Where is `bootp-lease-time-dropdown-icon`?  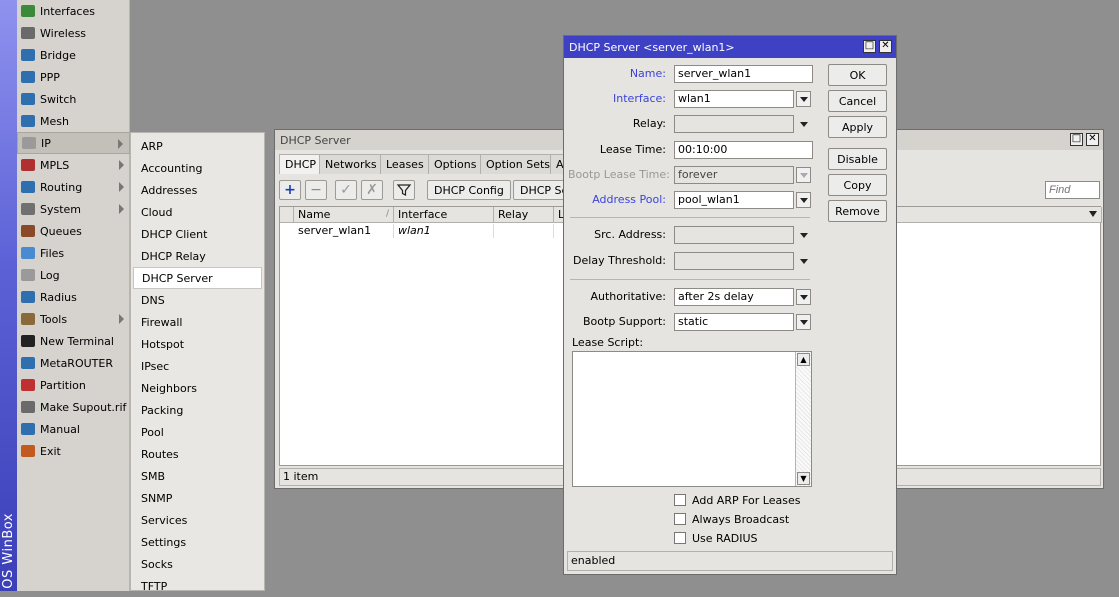
bootp-lease-time-dropdown-icon is located at coordinates (803, 175).